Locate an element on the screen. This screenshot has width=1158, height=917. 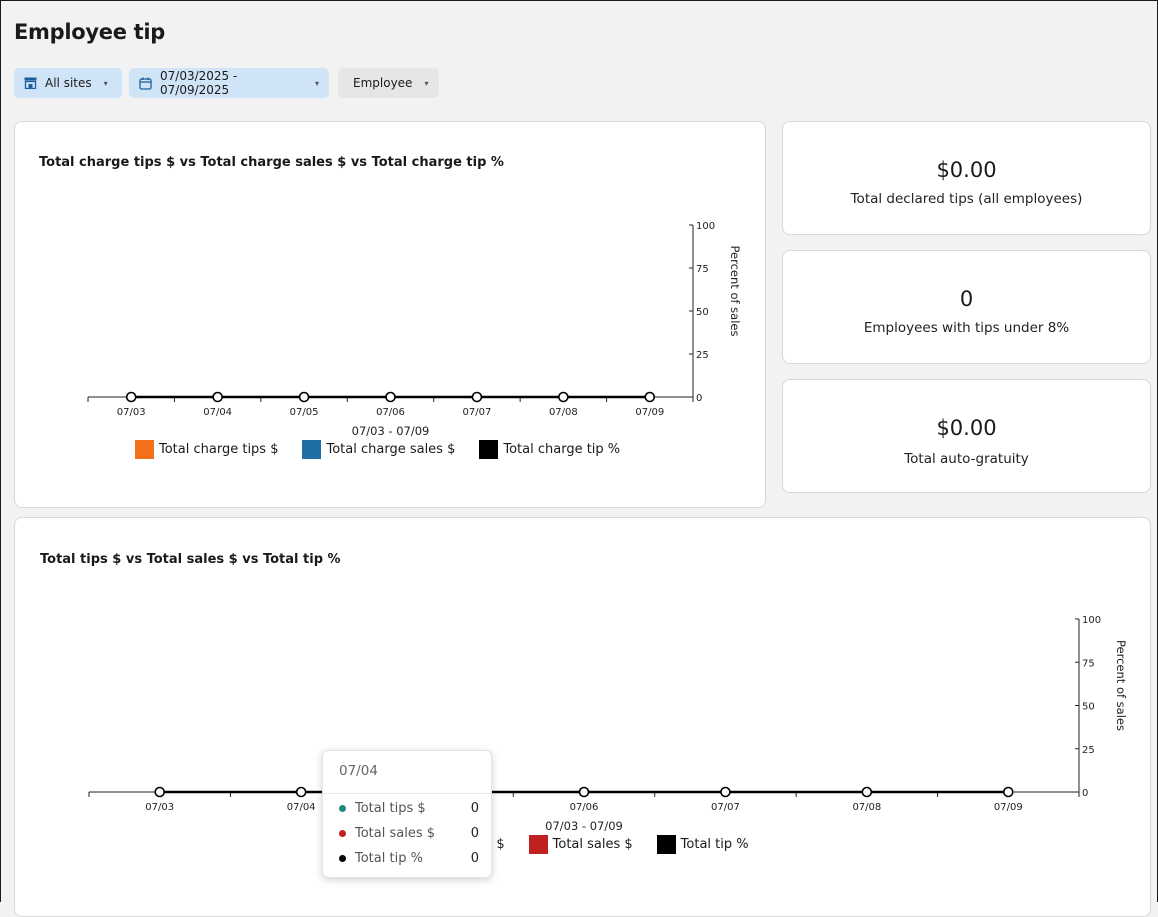
legend-item: Total charge sales $ is located at coordinates (378, 449).